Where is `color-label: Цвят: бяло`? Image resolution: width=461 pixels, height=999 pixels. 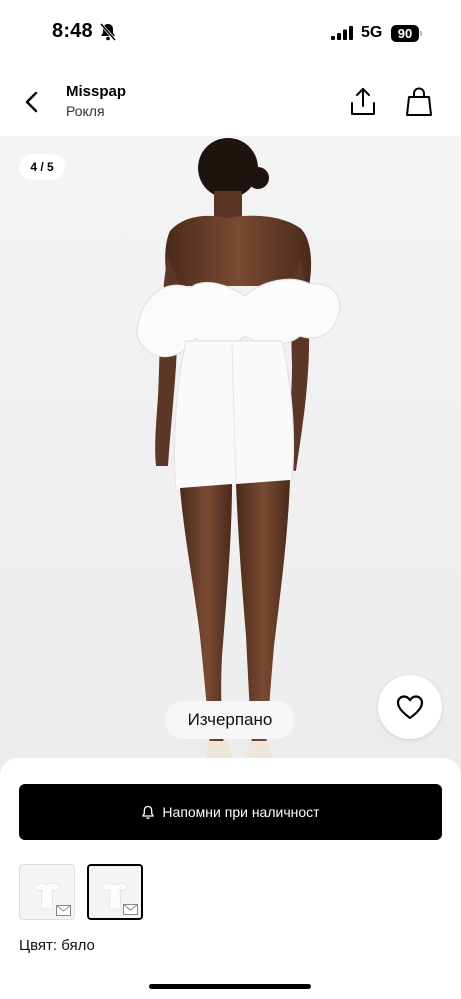
color-label: Цвят: бяло is located at coordinates (57, 945).